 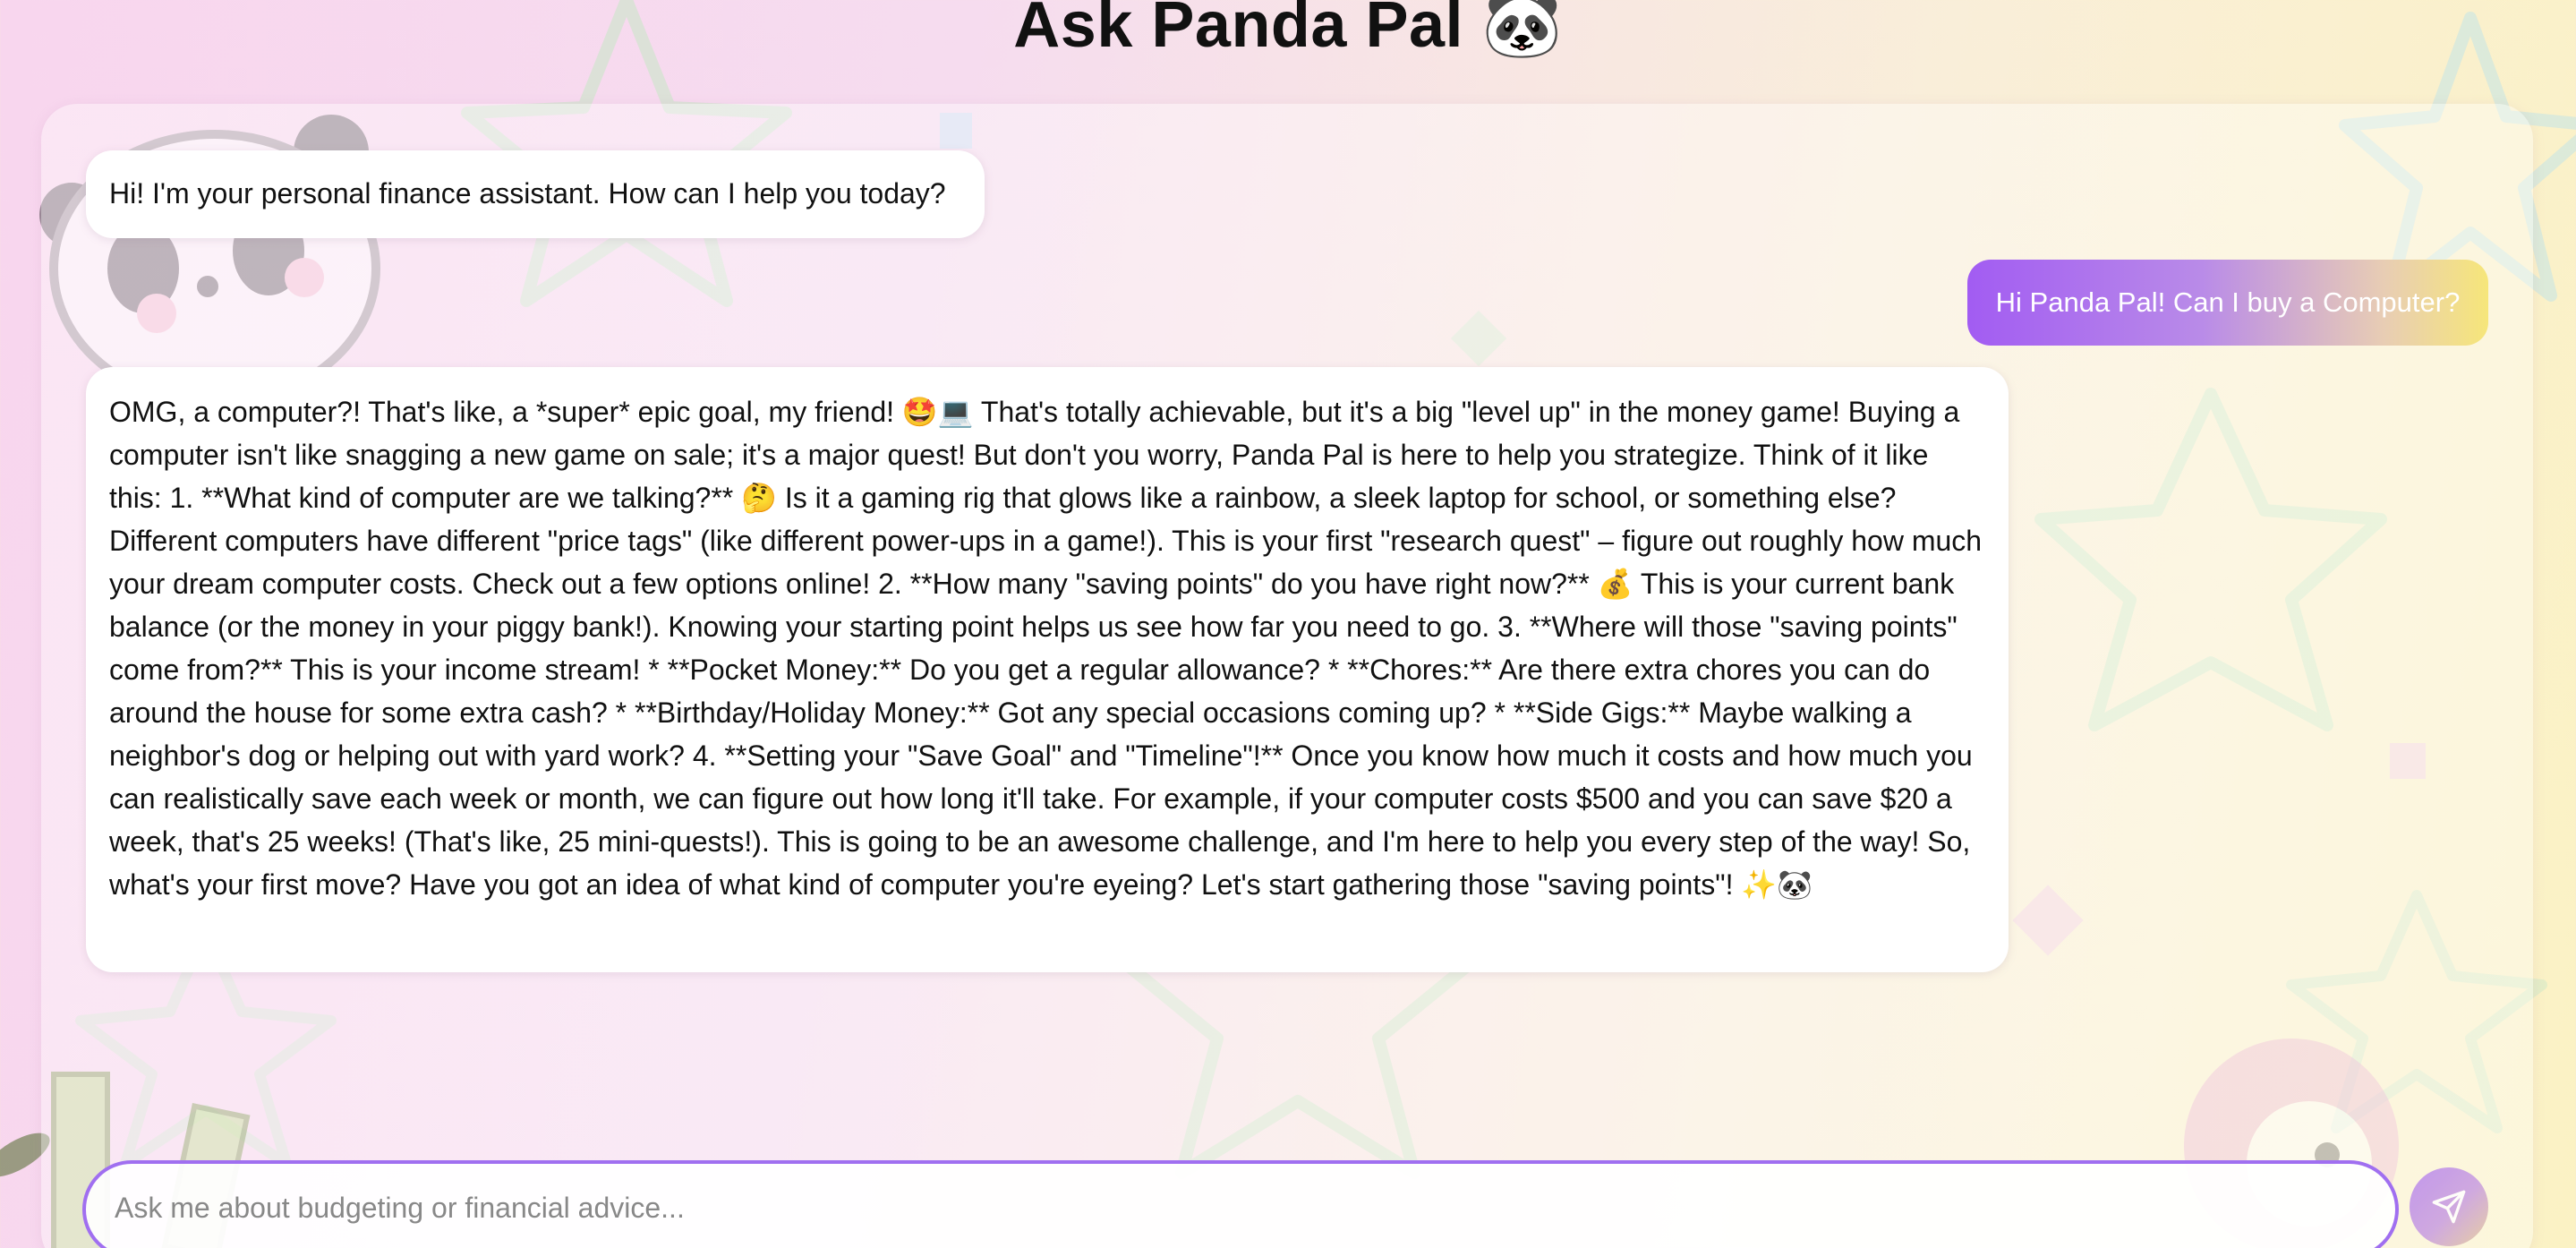 What do you see at coordinates (1233, 1207) in the screenshot?
I see `message-input` at bounding box center [1233, 1207].